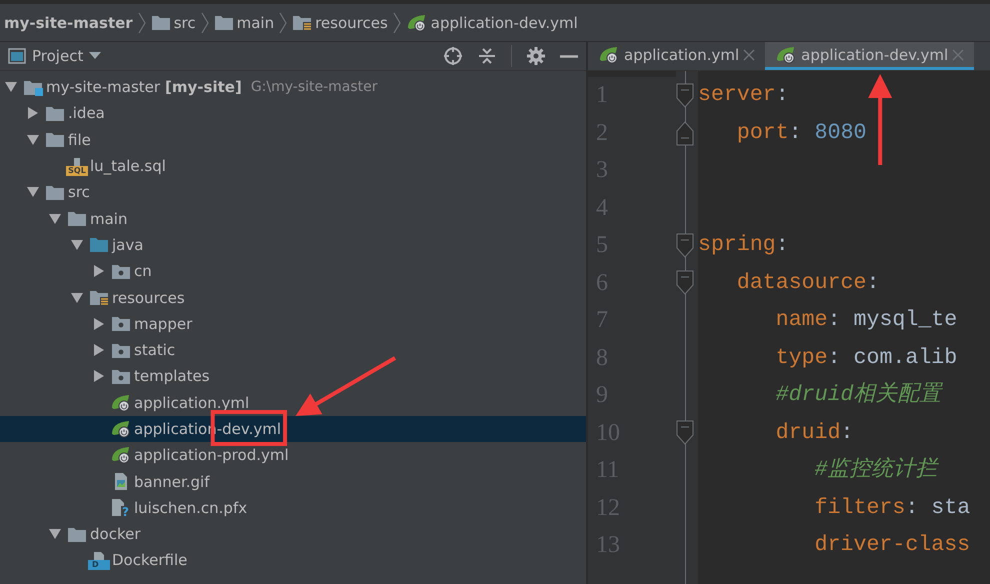 The image size is (990, 584). I want to click on tree-item: templates, so click(293, 376).